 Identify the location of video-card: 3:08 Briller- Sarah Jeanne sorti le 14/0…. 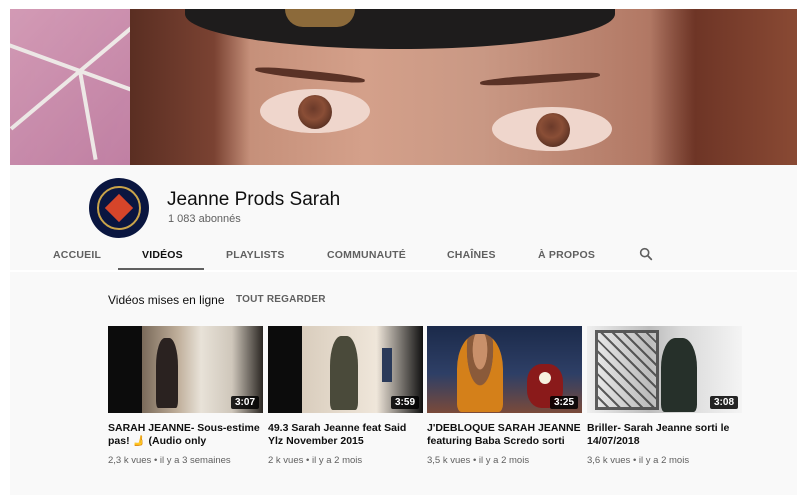
(664, 396).